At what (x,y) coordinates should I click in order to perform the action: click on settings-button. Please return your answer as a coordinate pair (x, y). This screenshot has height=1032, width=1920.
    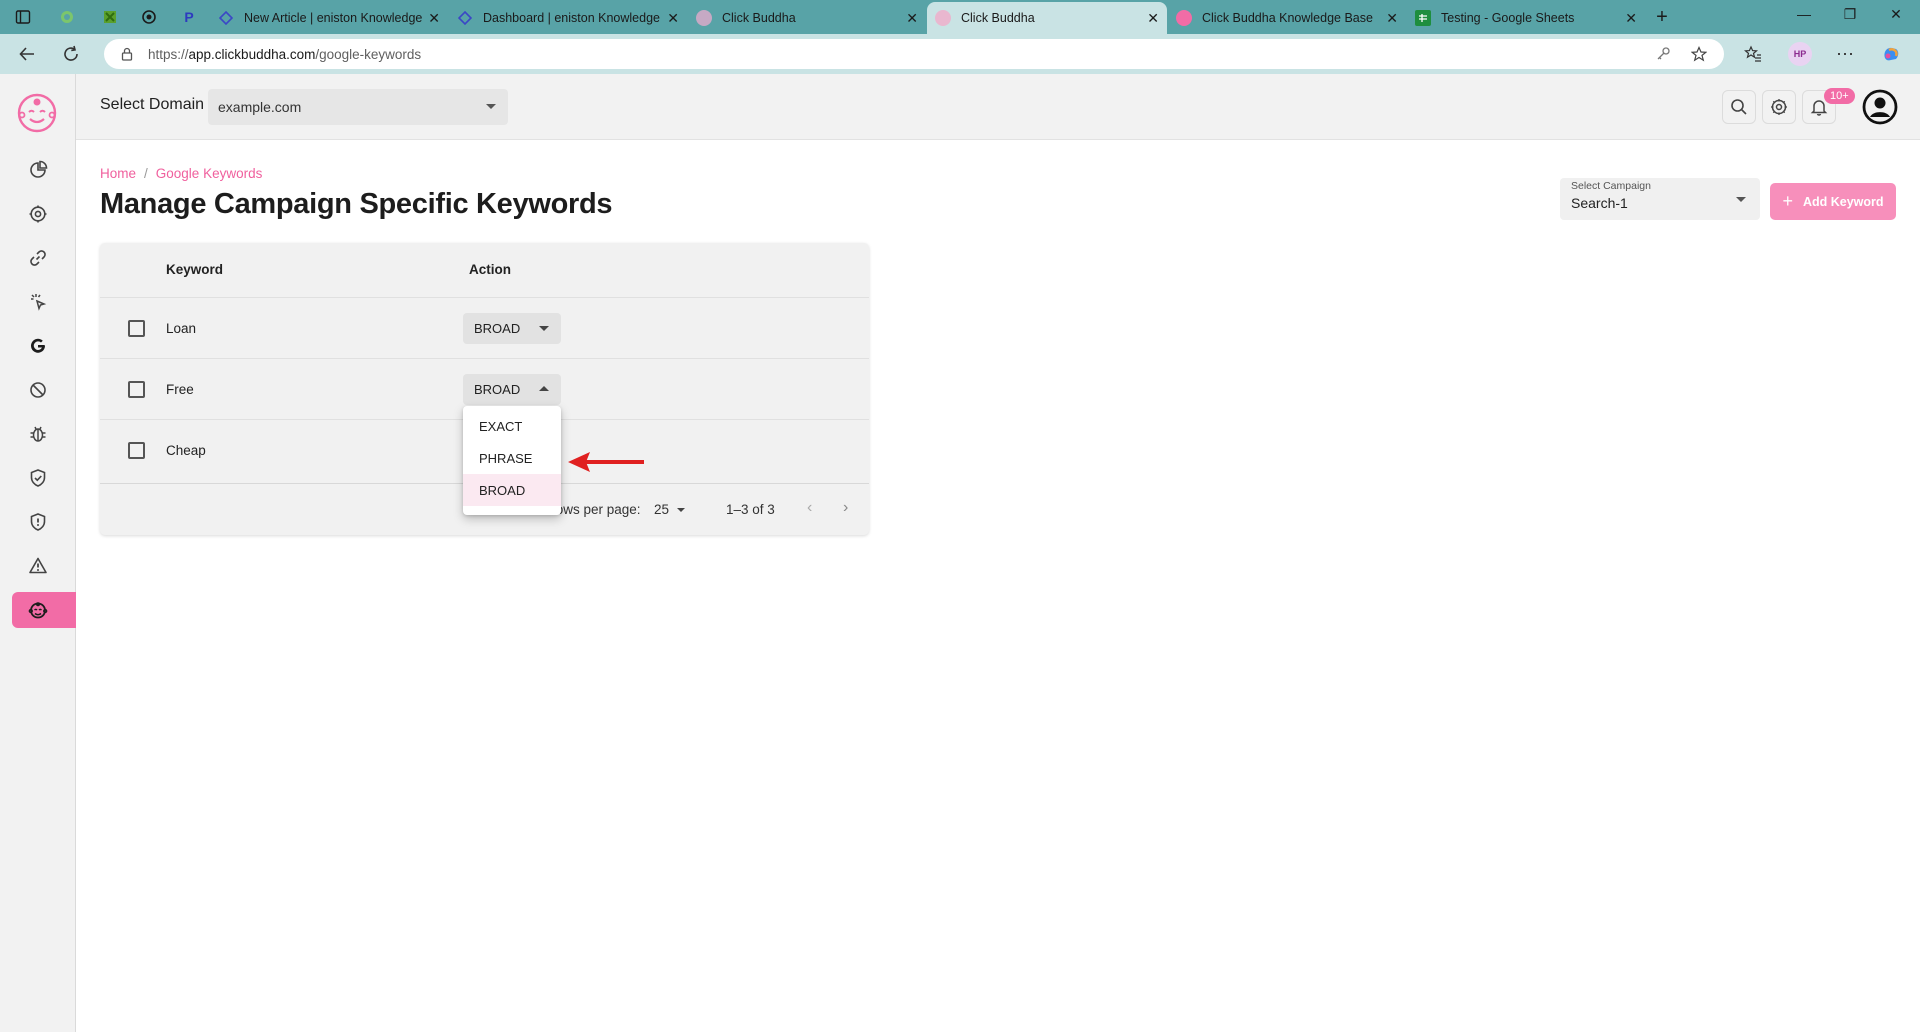
    Looking at the image, I should click on (1779, 107).